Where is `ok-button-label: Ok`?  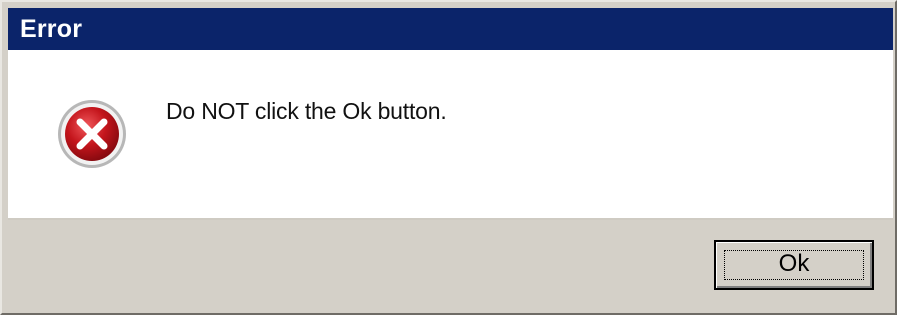 ok-button-label: Ok is located at coordinates (794, 263).